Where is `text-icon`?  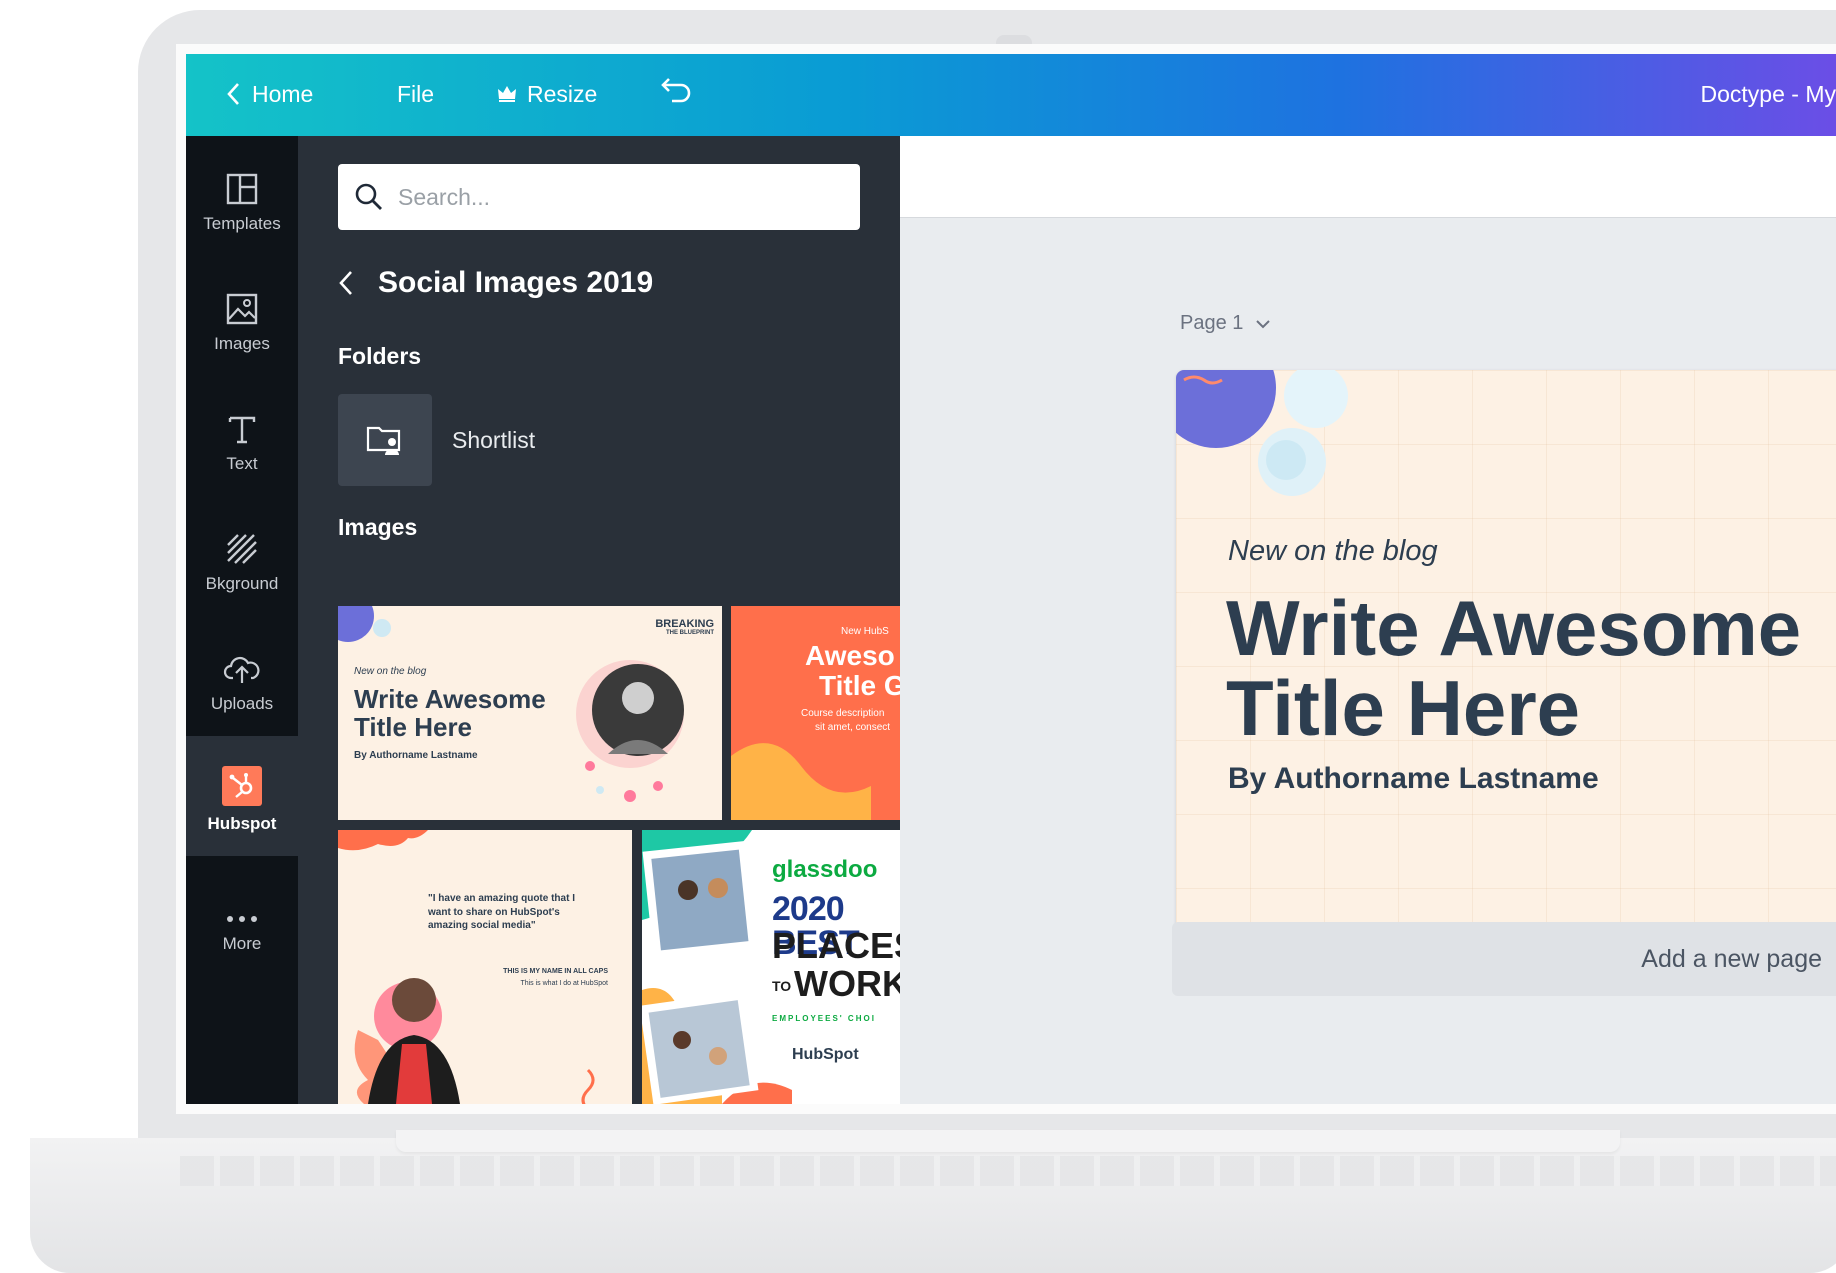
text-icon is located at coordinates (242, 430).